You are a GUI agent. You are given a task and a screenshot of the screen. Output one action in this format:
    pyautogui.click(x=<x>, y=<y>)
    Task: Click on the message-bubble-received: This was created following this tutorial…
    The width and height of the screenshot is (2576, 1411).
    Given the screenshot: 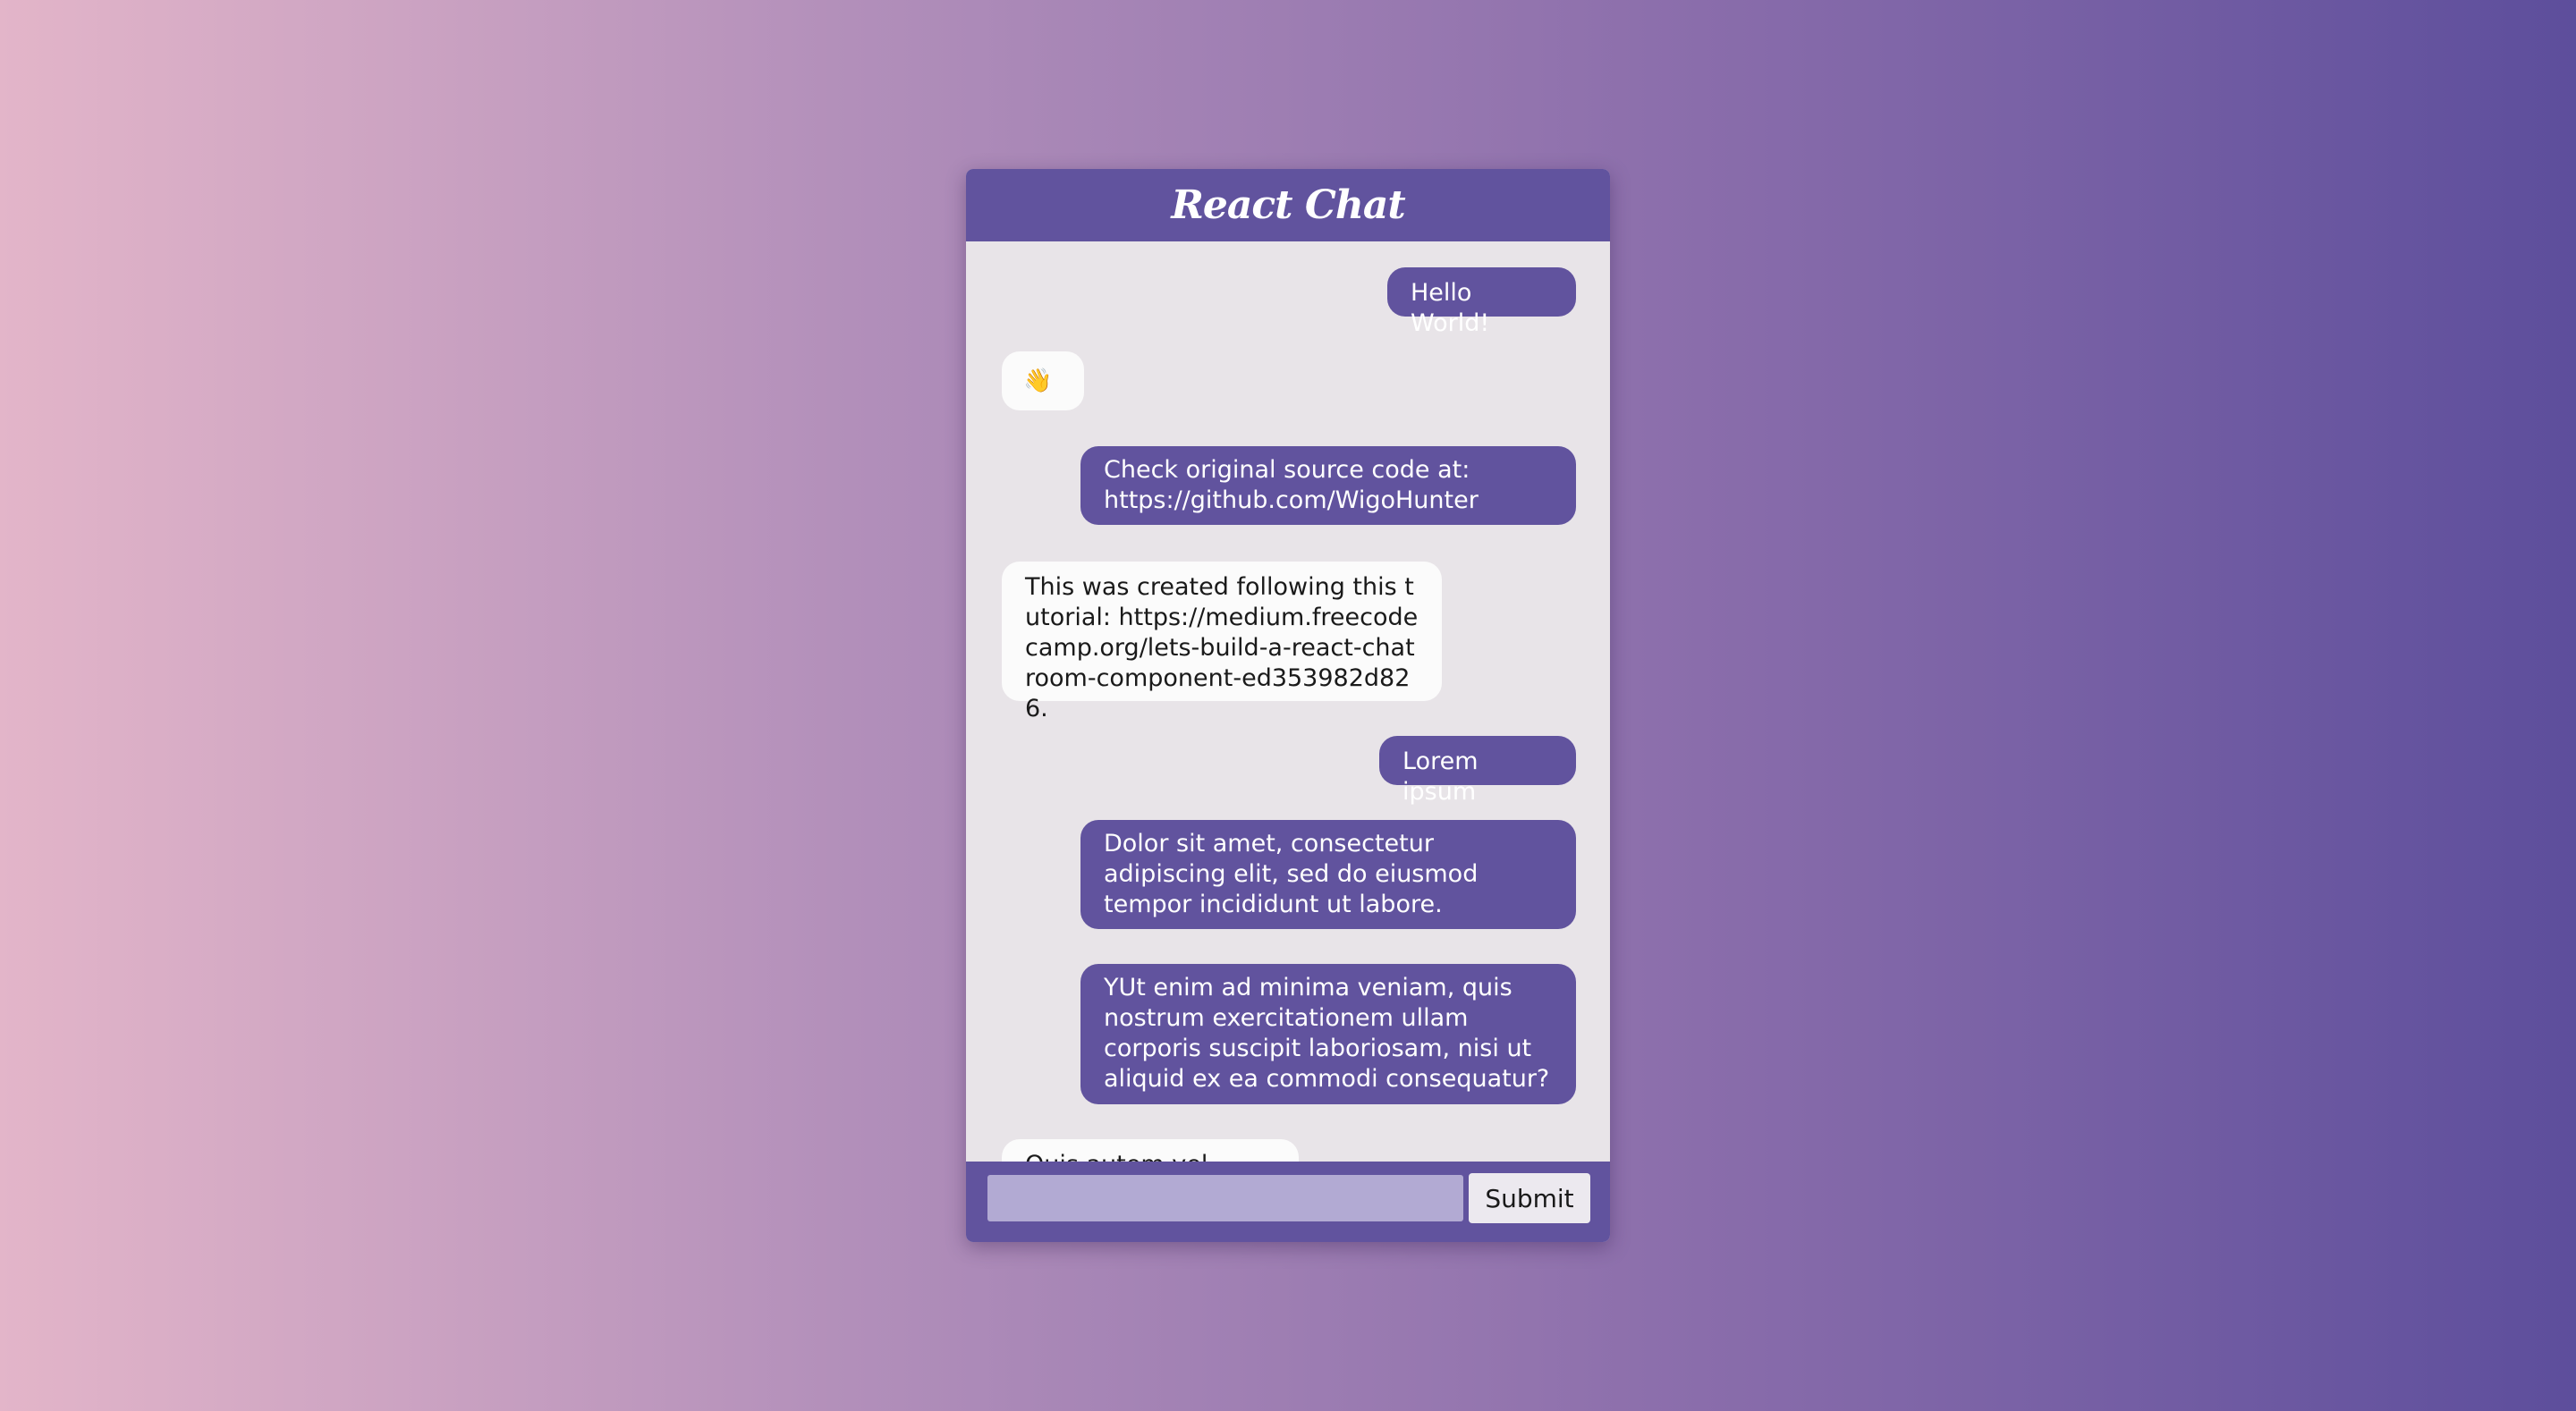 What is the action you would take?
    pyautogui.click(x=1222, y=642)
    